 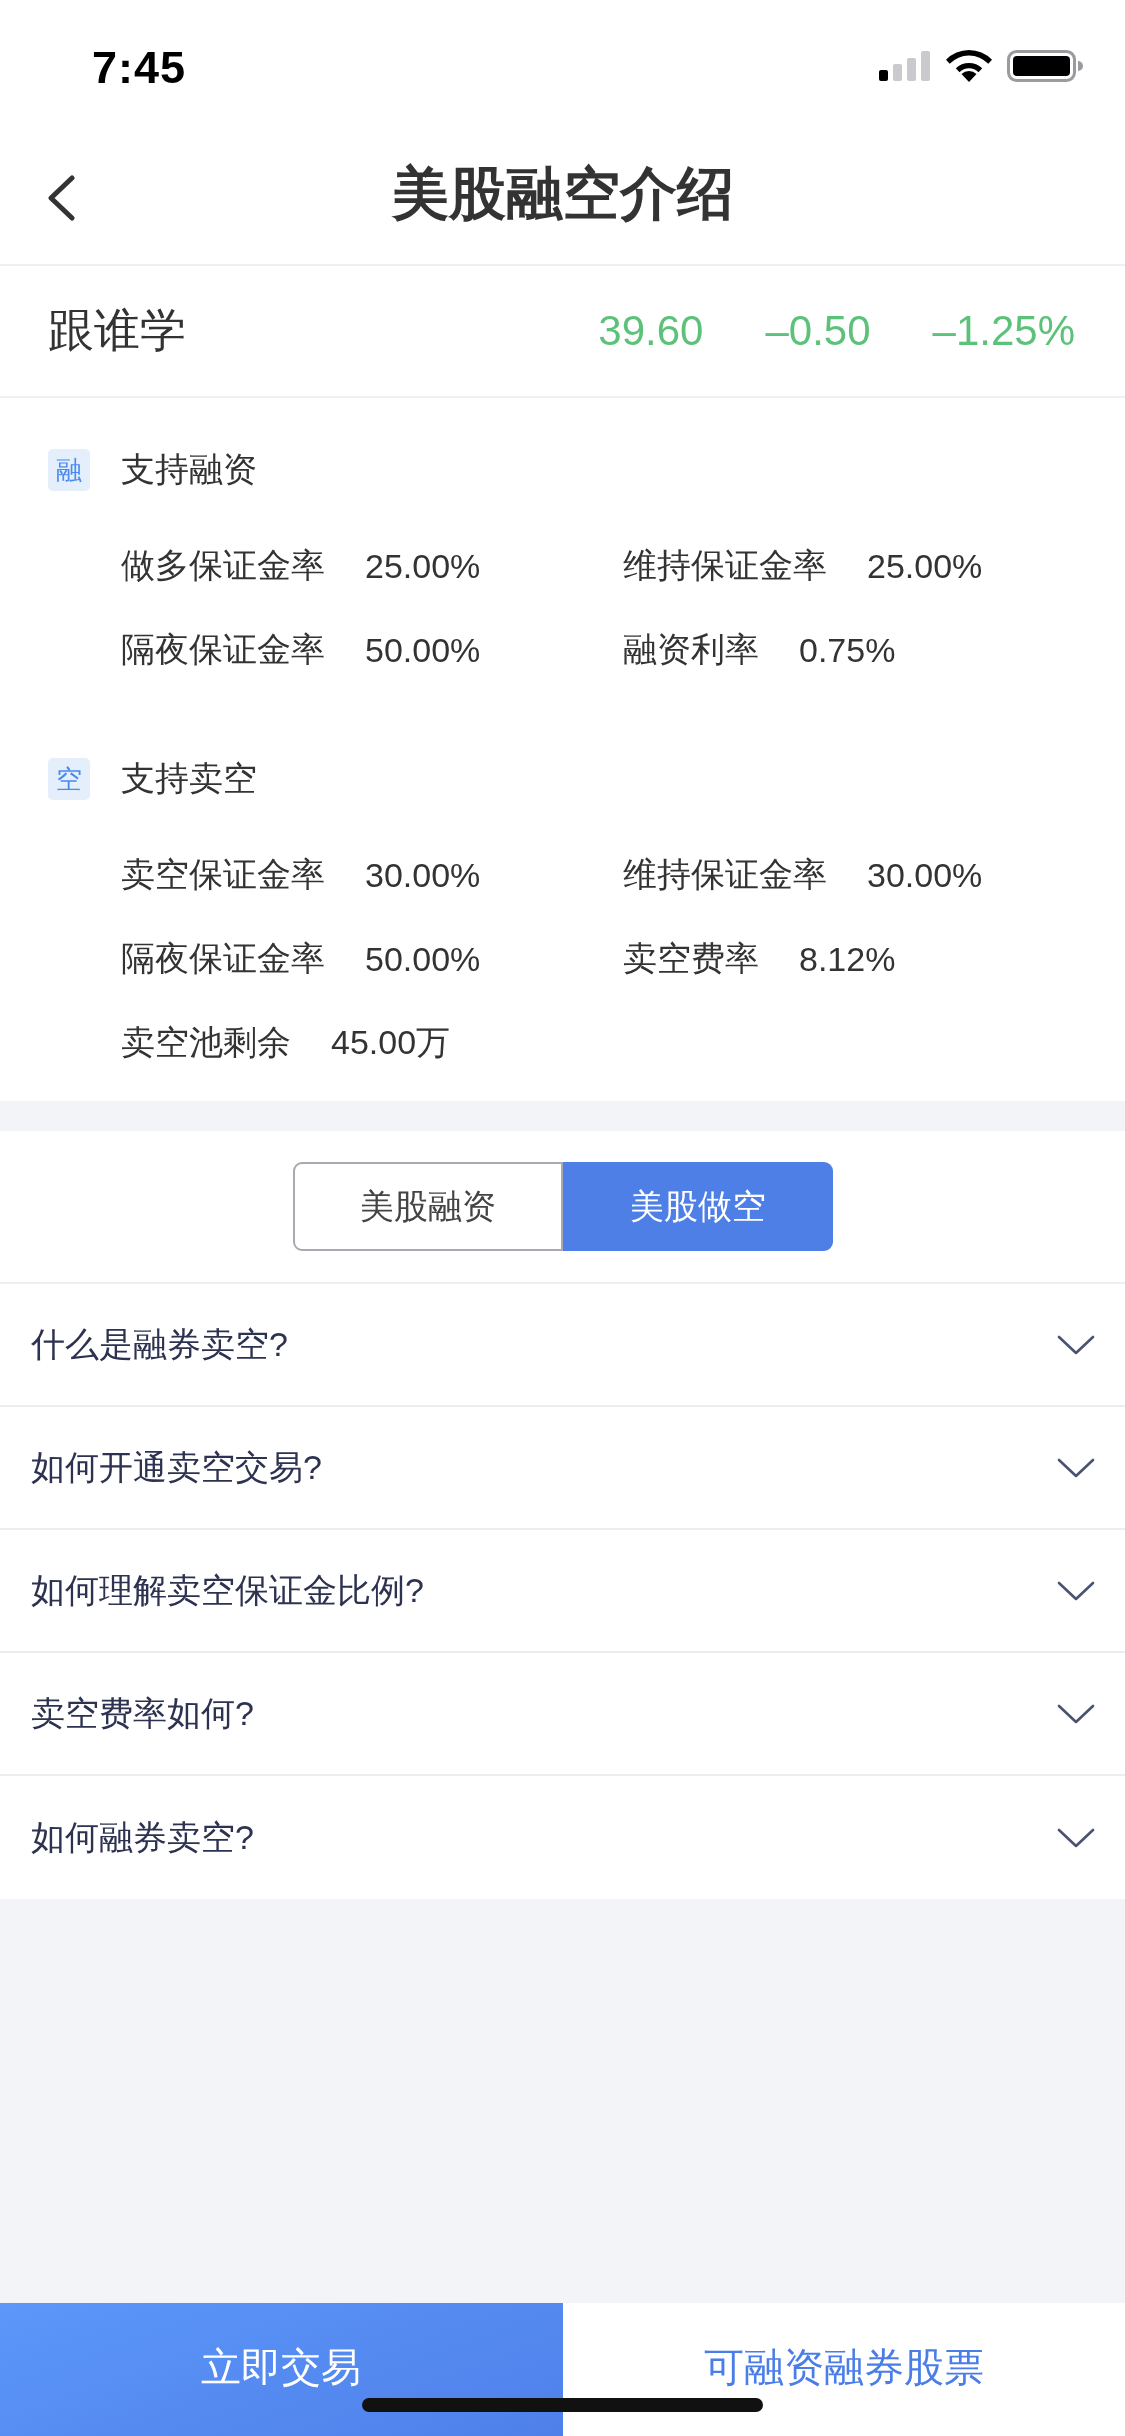 I want to click on price-change: –0.50, so click(x=818, y=331).